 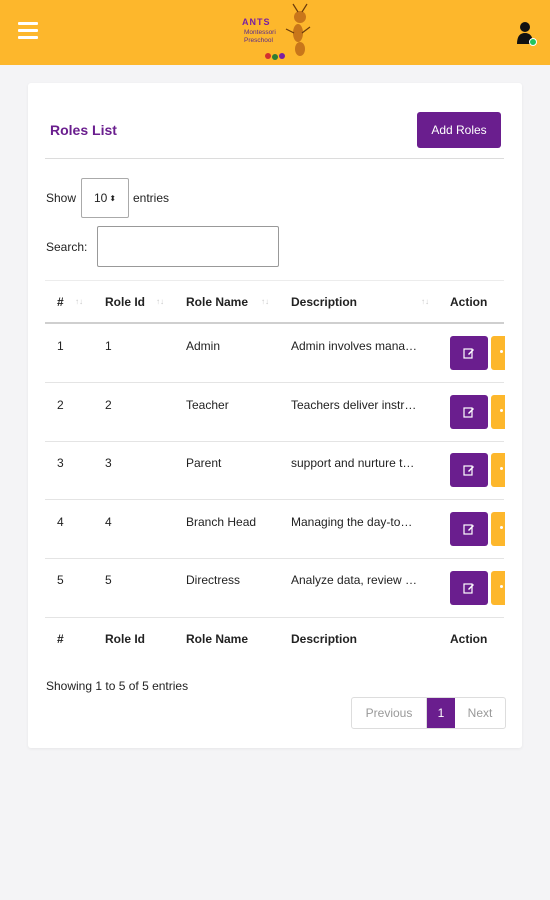 I want to click on table-top-border, so click(x=274, y=280).